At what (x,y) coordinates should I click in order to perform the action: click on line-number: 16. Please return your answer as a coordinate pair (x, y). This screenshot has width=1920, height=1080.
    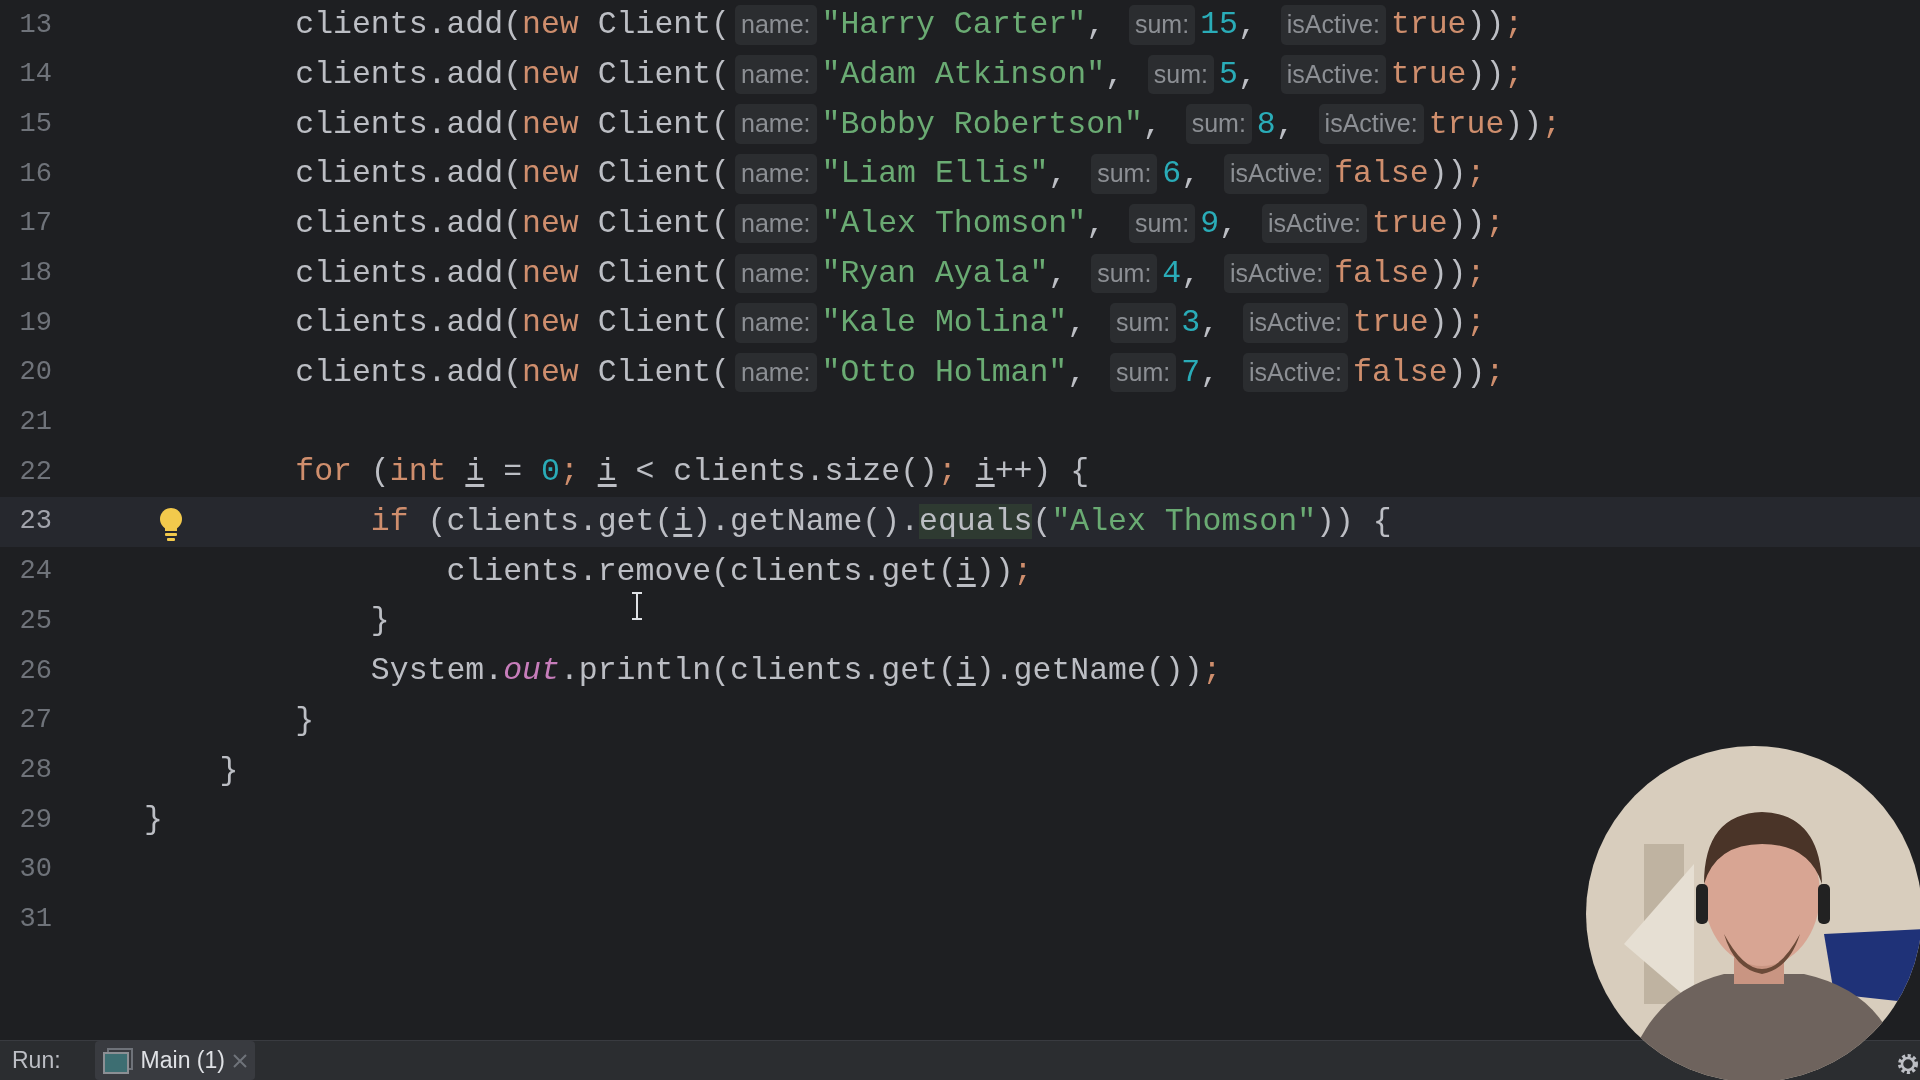
    Looking at the image, I should click on (35, 174).